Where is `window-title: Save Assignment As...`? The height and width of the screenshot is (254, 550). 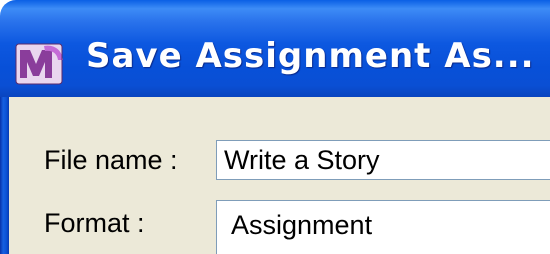 window-title: Save Assignment As... is located at coordinates (310, 56).